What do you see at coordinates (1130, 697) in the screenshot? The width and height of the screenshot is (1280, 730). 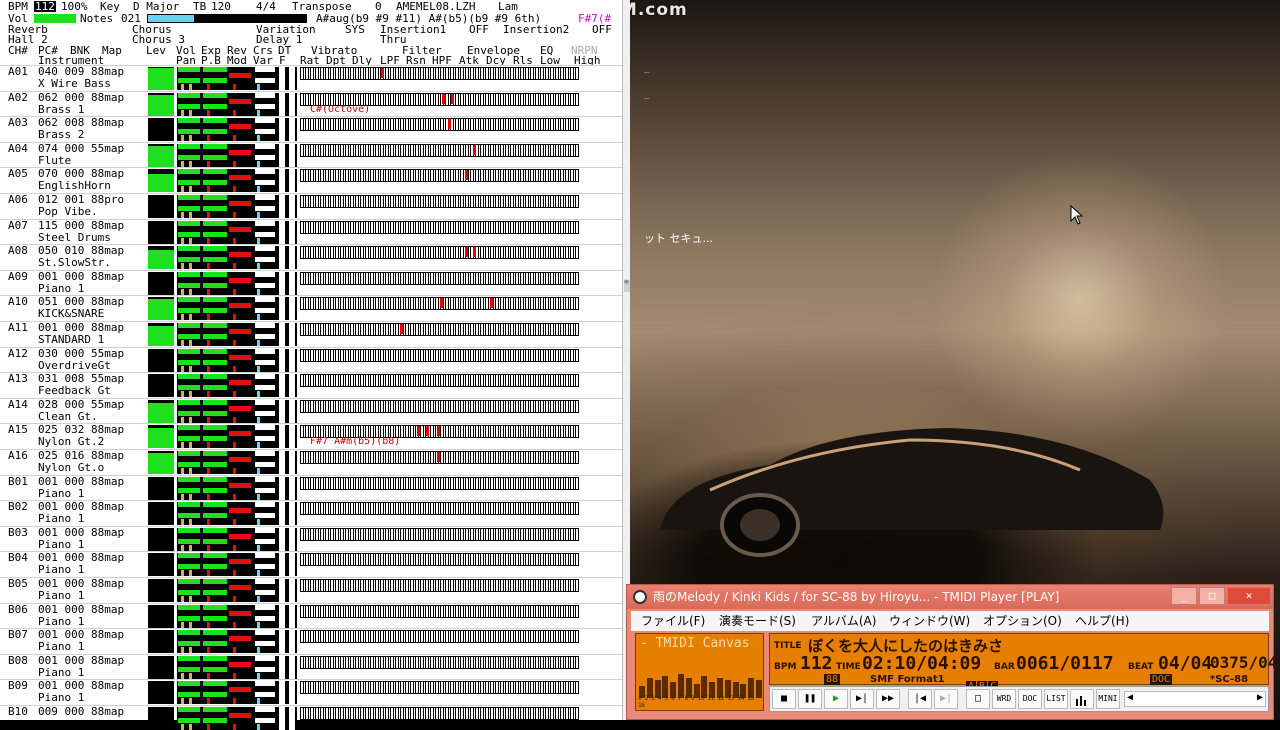 I see `seek-left-arrow-icon: ◀` at bounding box center [1130, 697].